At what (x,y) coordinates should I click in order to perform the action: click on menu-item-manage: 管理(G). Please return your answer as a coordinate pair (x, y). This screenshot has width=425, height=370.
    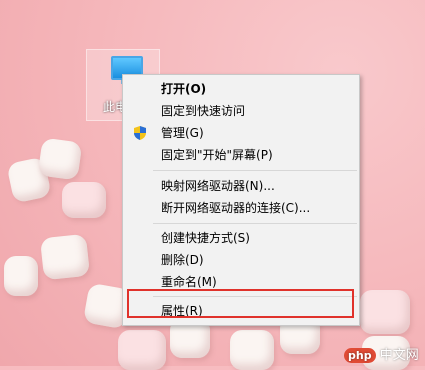
    Looking at the image, I should click on (241, 133).